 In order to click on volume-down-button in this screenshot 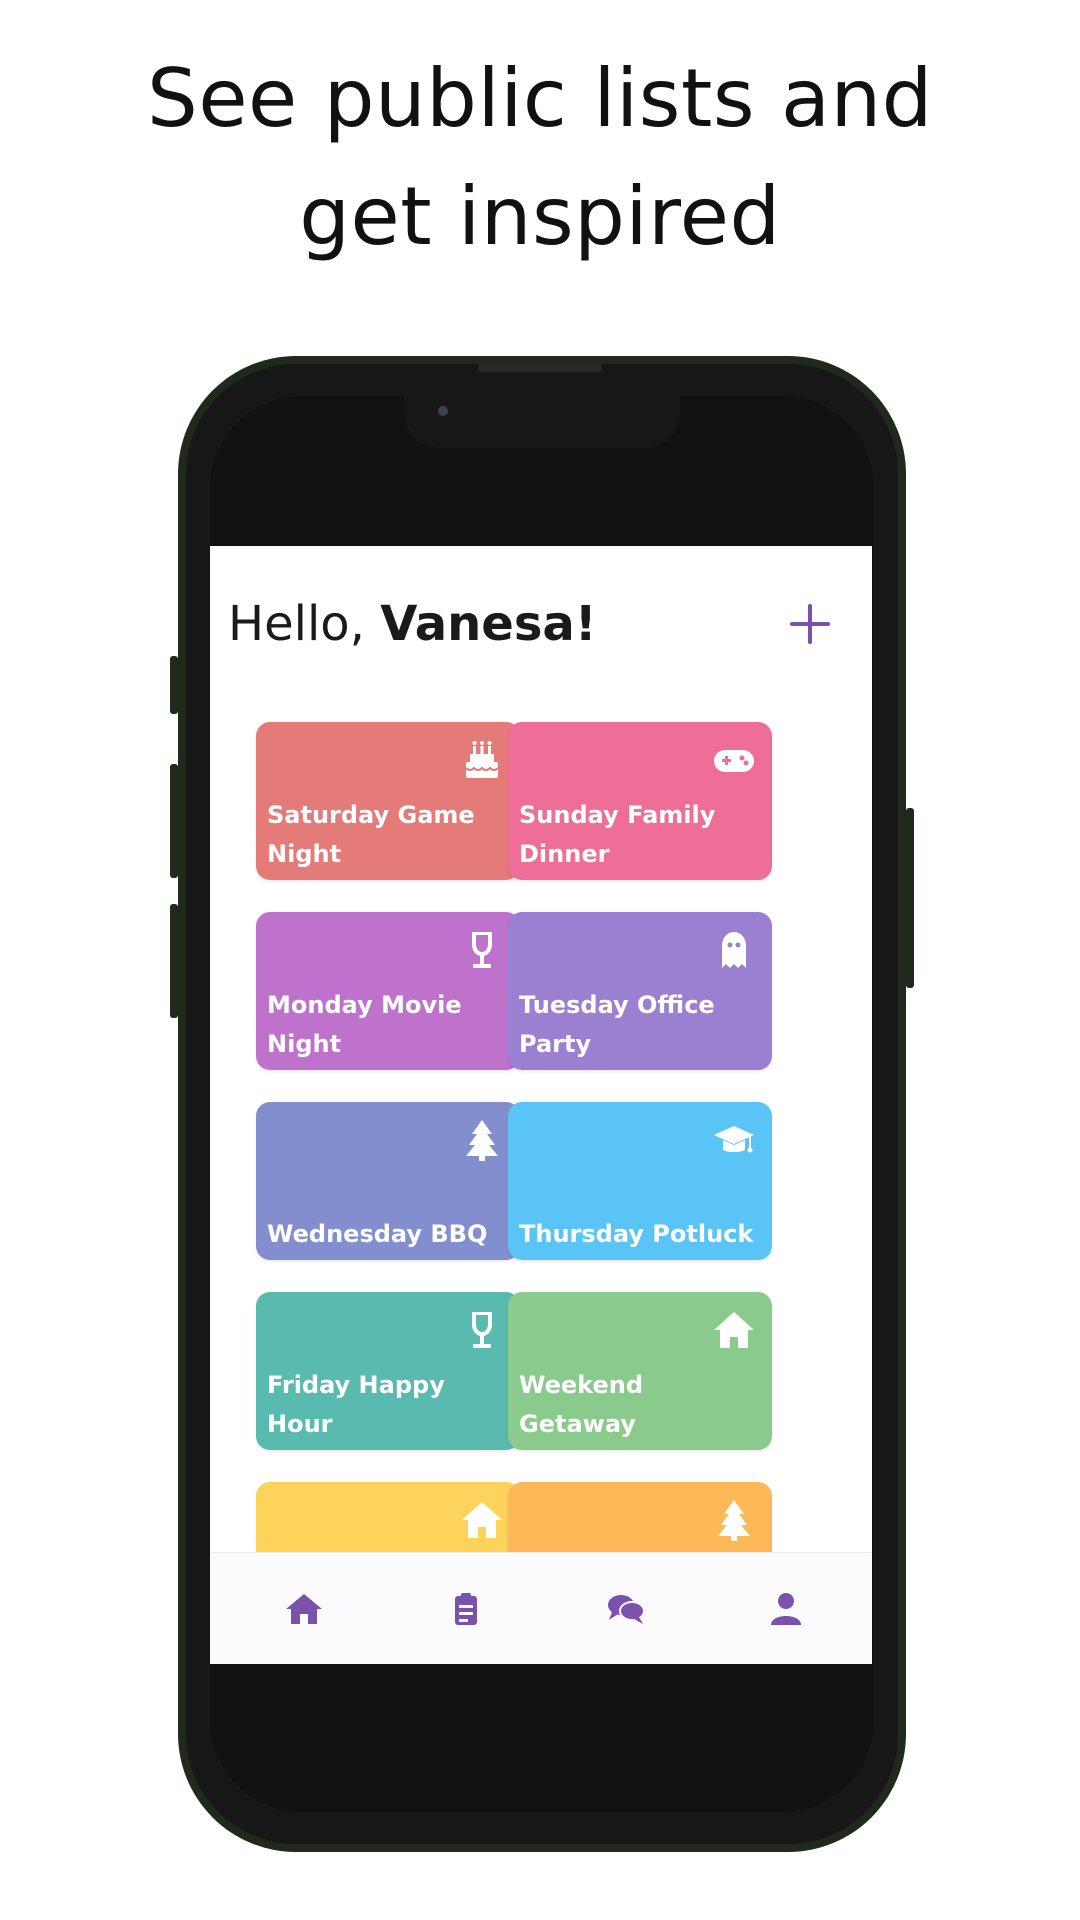, I will do `click(174, 961)`.